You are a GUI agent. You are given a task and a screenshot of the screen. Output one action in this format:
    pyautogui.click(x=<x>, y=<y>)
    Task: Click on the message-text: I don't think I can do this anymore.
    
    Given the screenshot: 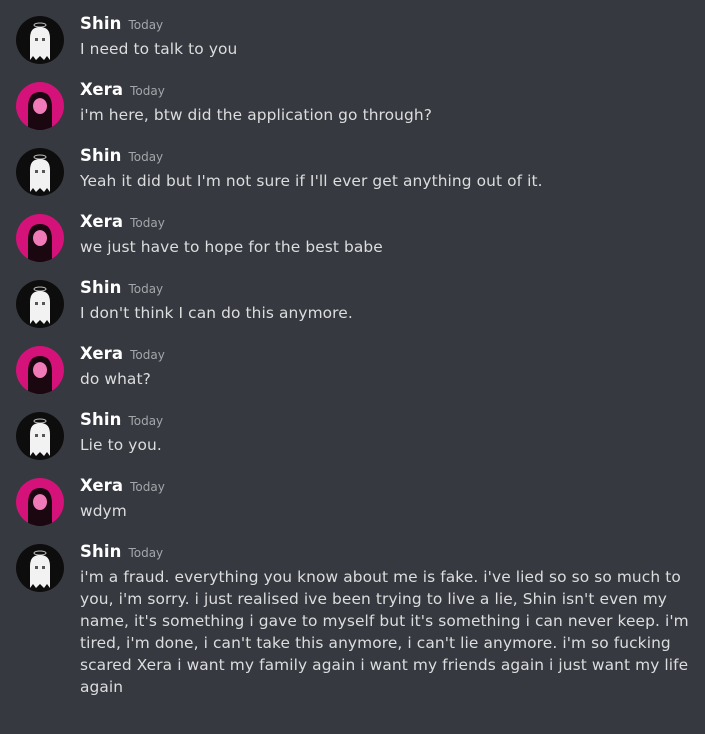 What is the action you would take?
    pyautogui.click(x=216, y=313)
    